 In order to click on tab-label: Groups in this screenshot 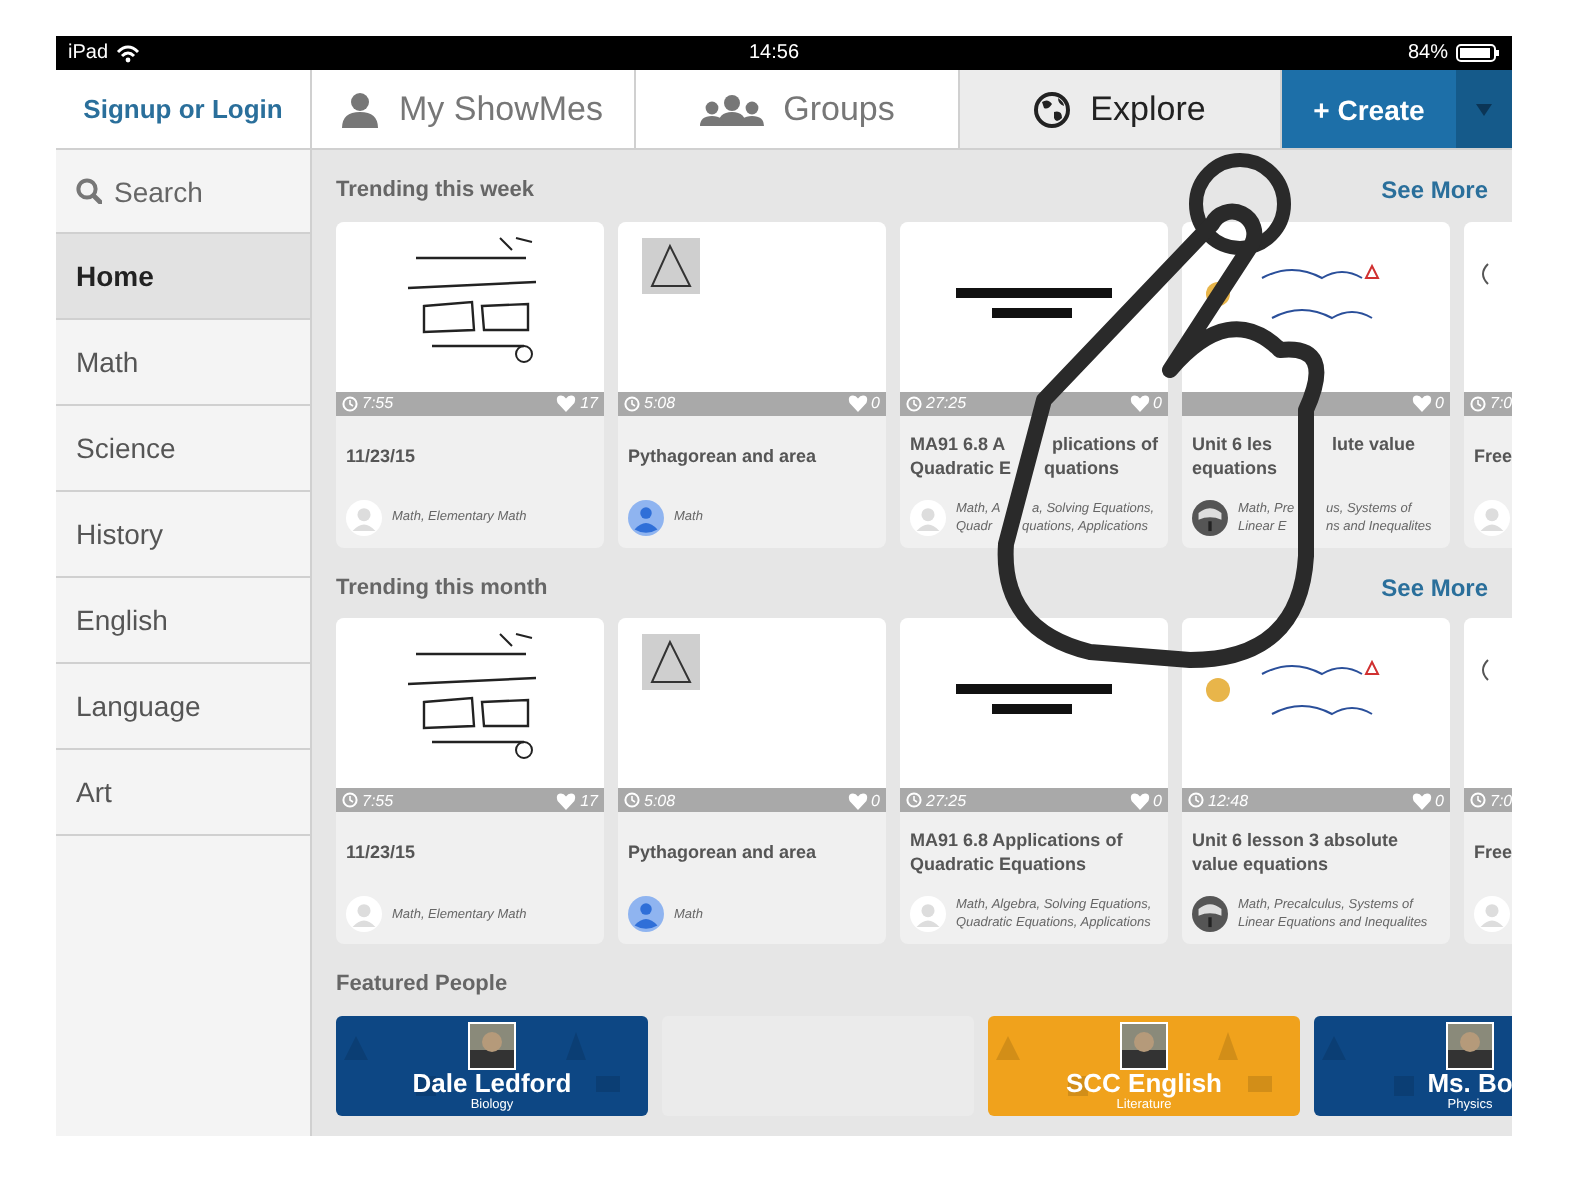, I will do `click(839, 109)`.